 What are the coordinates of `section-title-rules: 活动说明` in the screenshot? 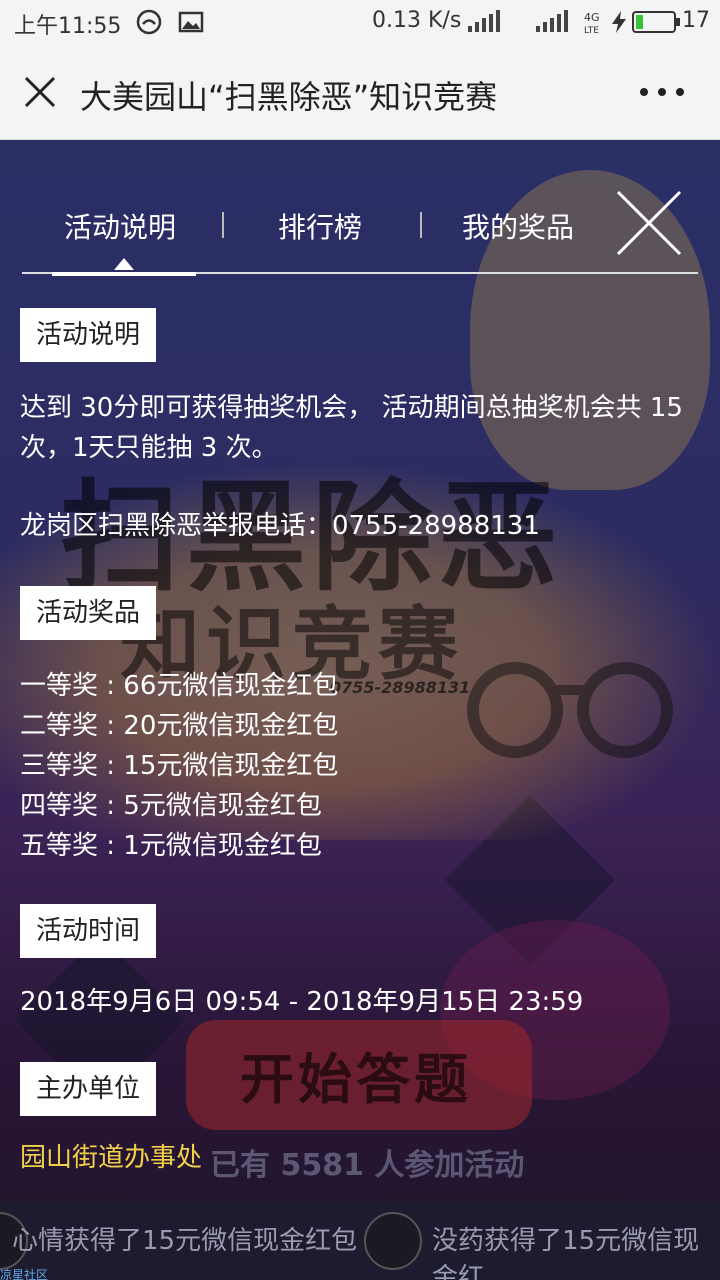 It's located at (88, 335).